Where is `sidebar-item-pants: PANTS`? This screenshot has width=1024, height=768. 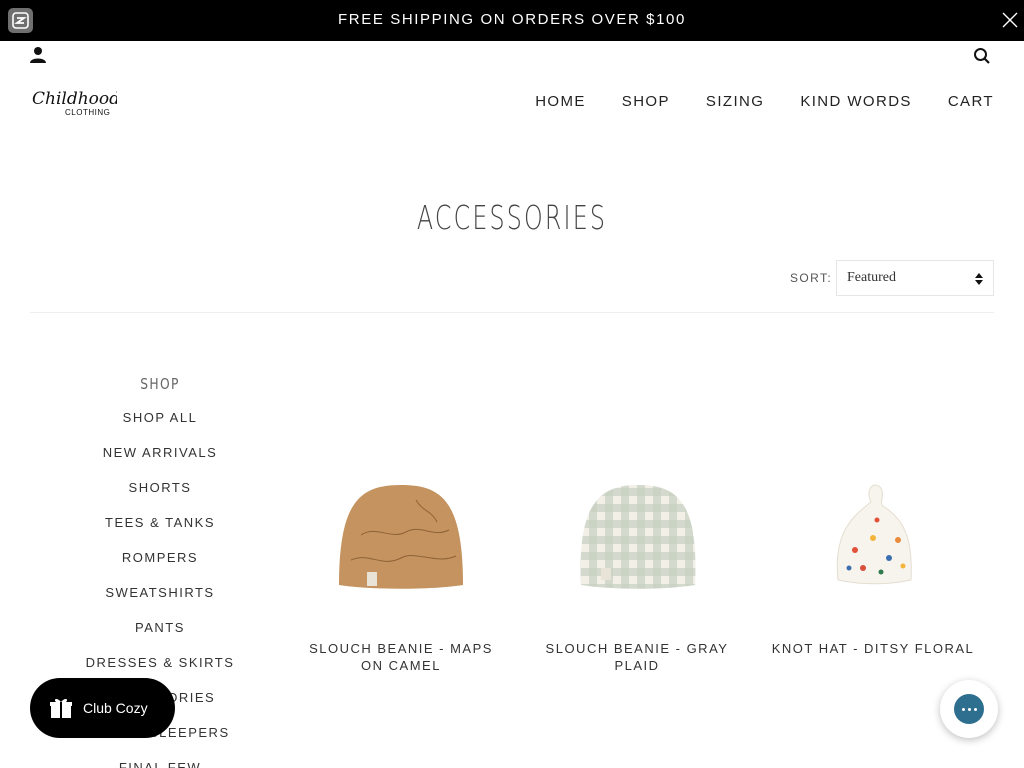 sidebar-item-pants: PANTS is located at coordinates (160, 637).